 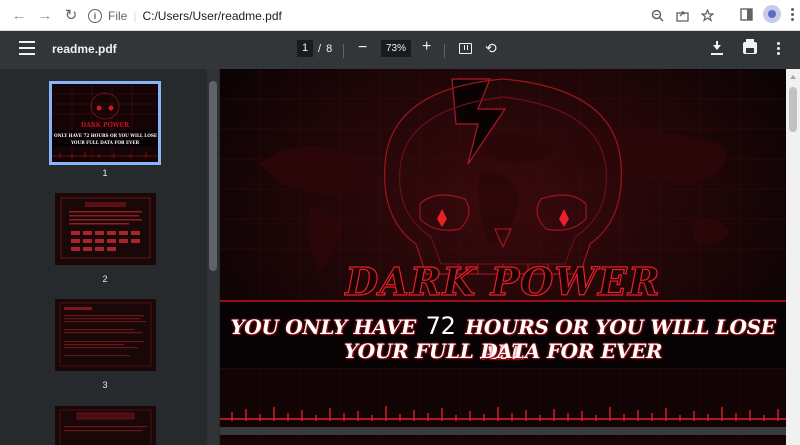 What do you see at coordinates (707, 15) in the screenshot?
I see `star-icon` at bounding box center [707, 15].